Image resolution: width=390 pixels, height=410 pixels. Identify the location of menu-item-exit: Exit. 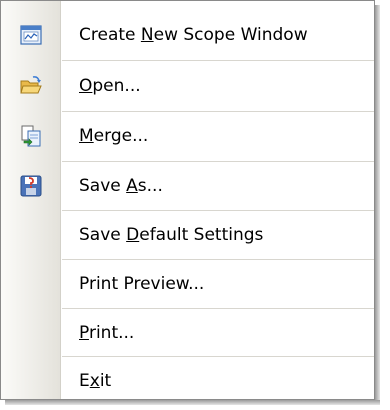
(187, 380).